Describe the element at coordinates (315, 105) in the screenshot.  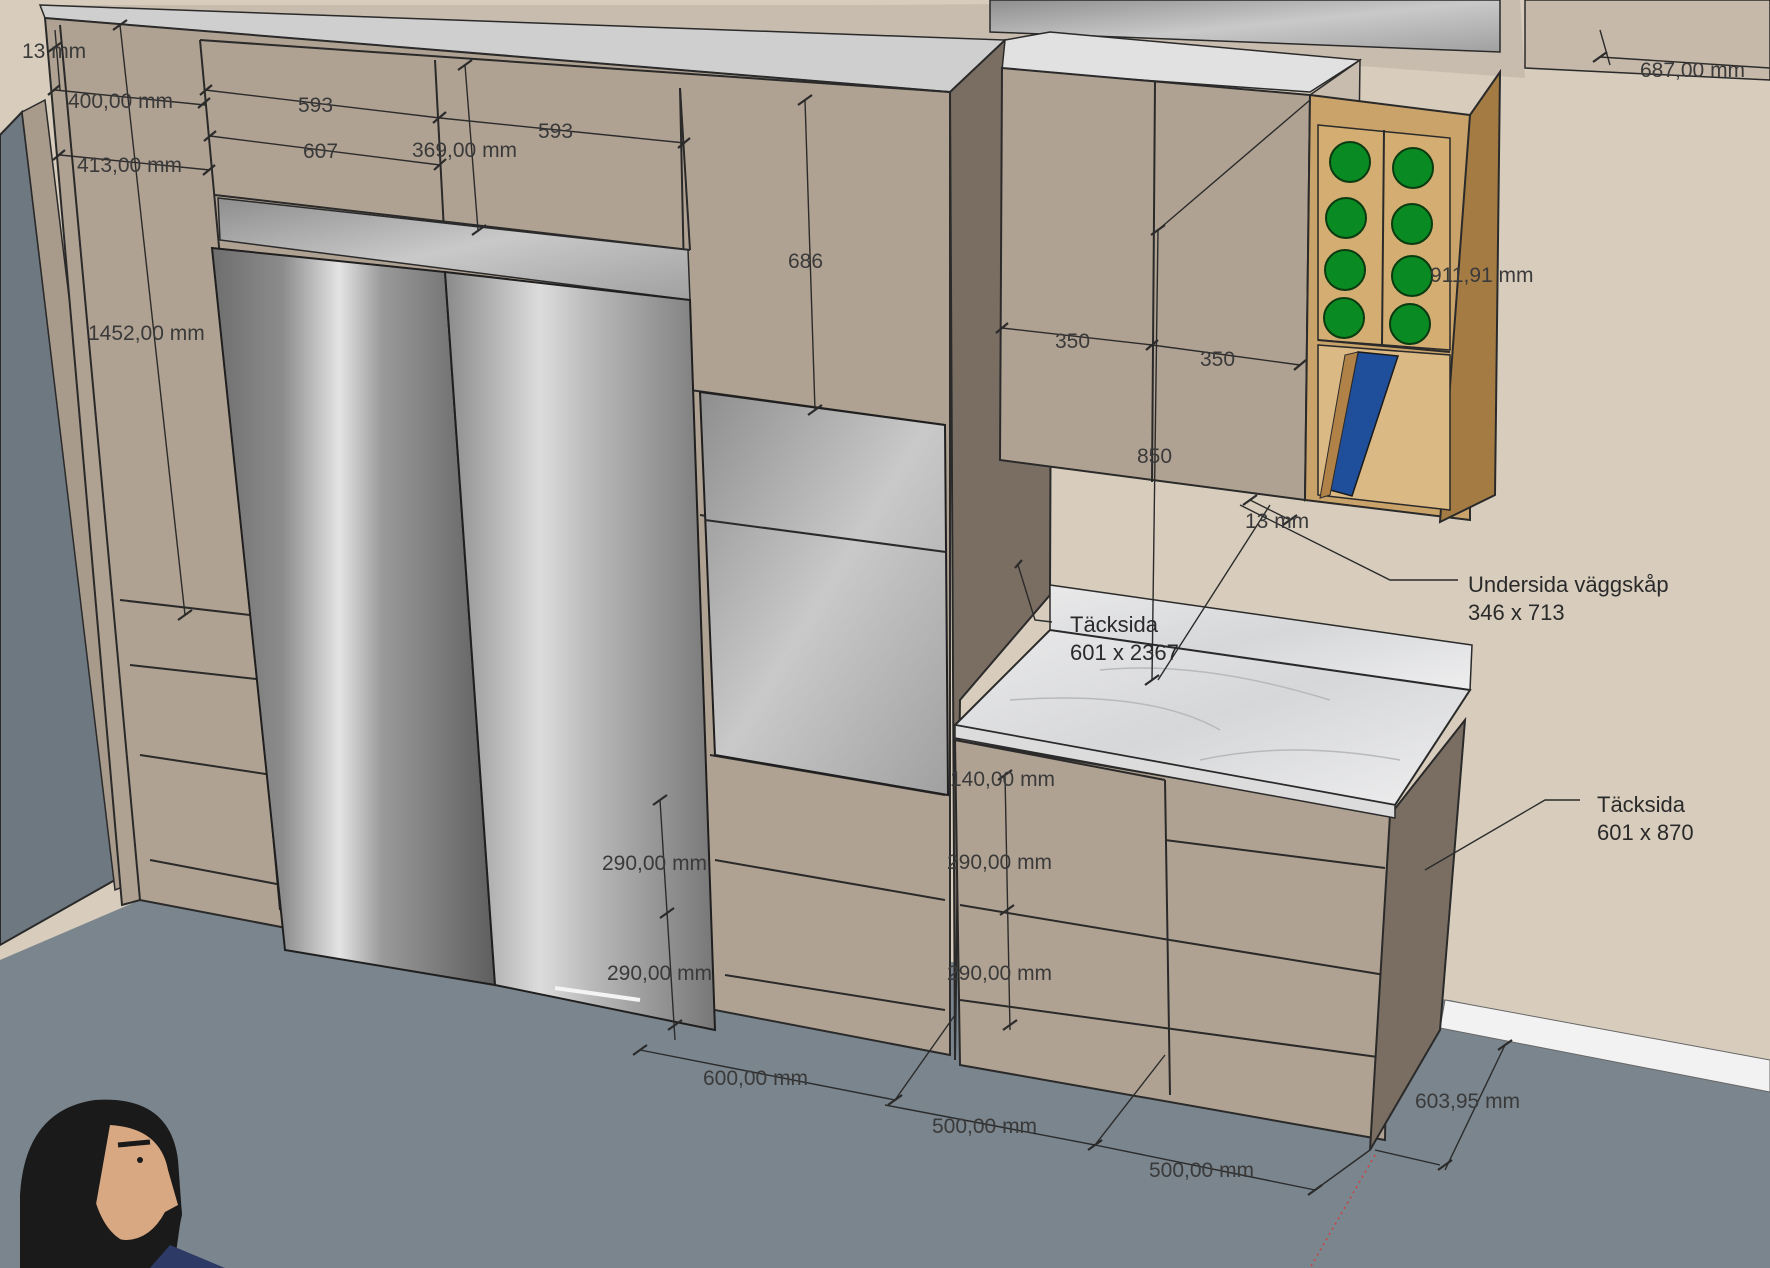
I see `dim-593-a: 593` at that location.